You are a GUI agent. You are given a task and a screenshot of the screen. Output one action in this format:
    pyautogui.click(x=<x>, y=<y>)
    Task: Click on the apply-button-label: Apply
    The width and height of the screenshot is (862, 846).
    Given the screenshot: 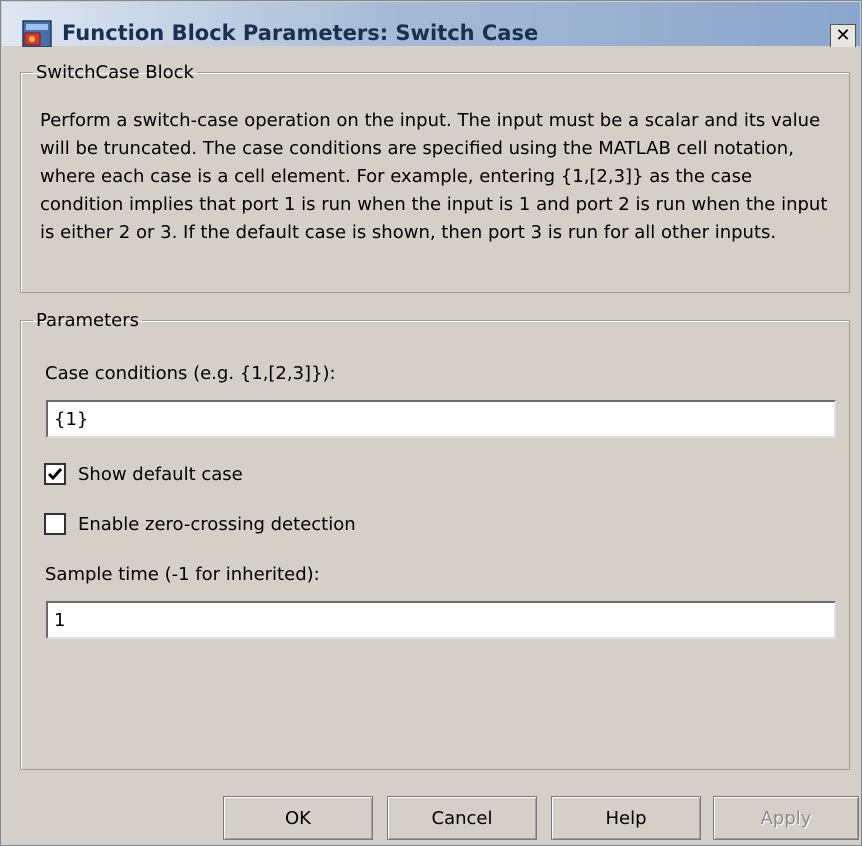 What is the action you would take?
    pyautogui.click(x=786, y=818)
    